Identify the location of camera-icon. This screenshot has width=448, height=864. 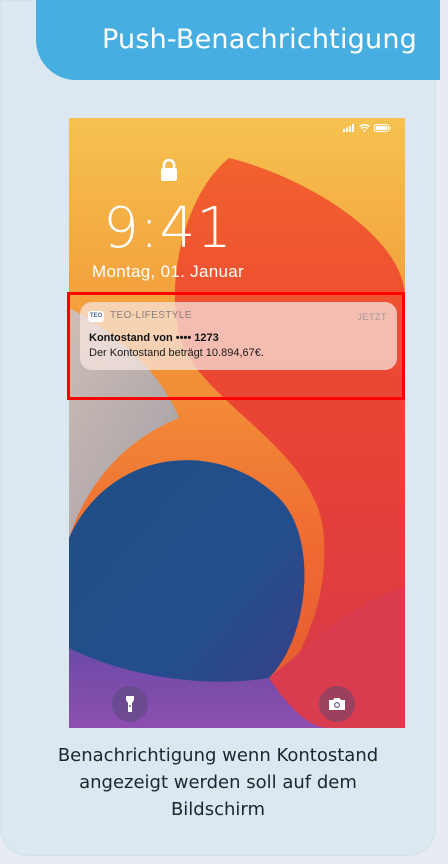
(337, 704).